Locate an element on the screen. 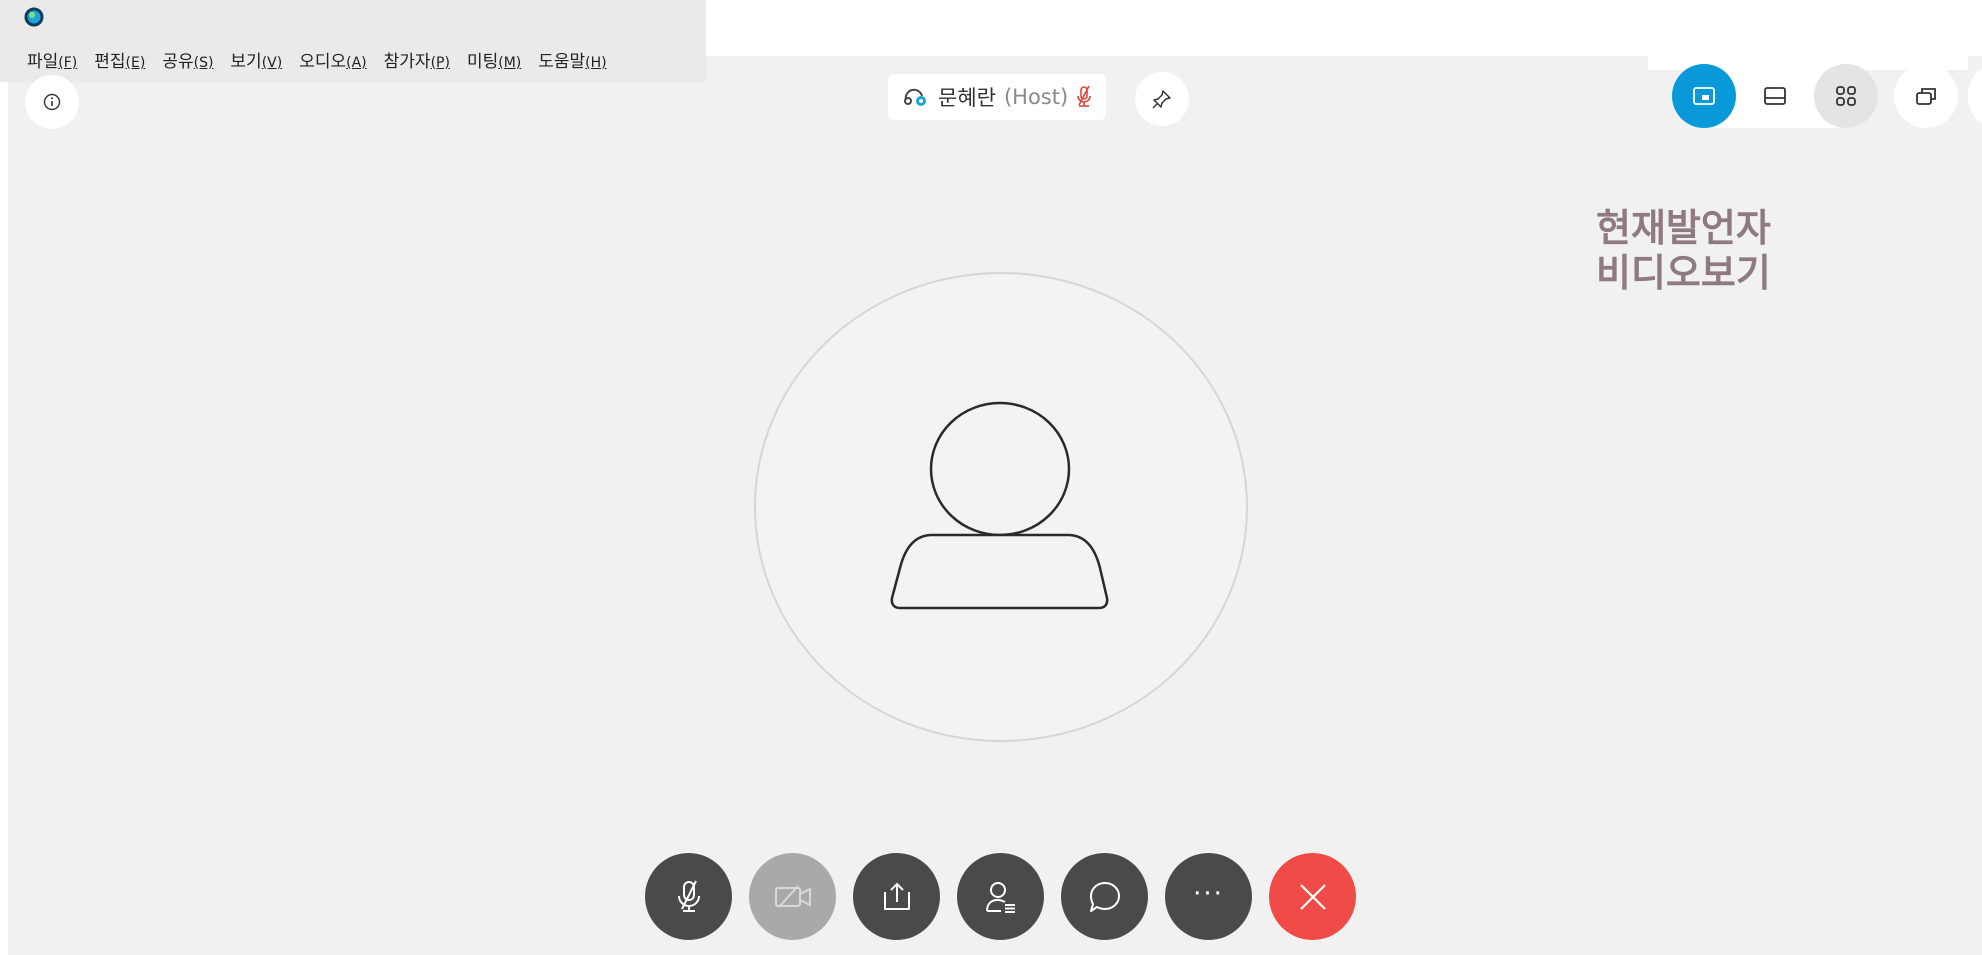  menu-file: 파일(F) is located at coordinates (52, 59).